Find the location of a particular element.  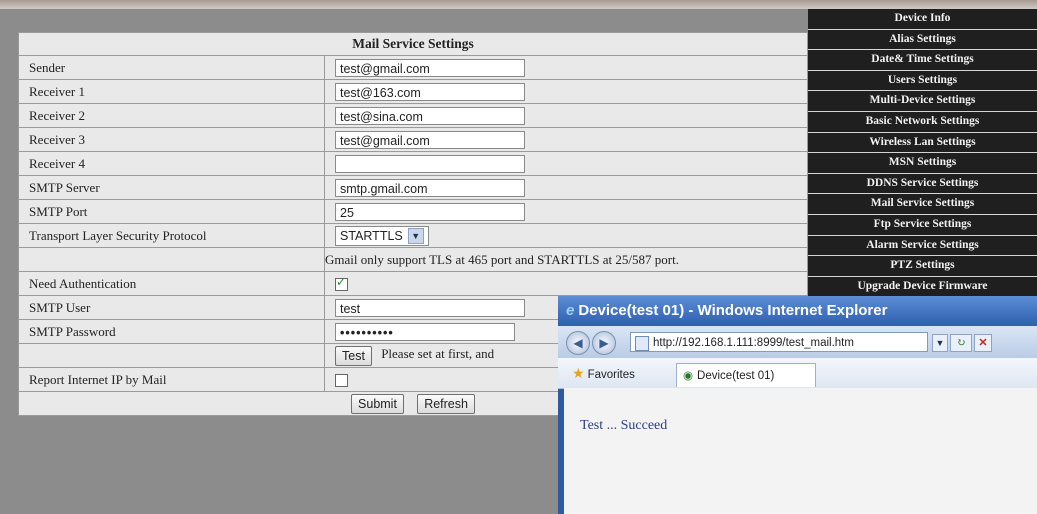

report-ip-label: Report Internet IP by Mail is located at coordinates (171, 379).